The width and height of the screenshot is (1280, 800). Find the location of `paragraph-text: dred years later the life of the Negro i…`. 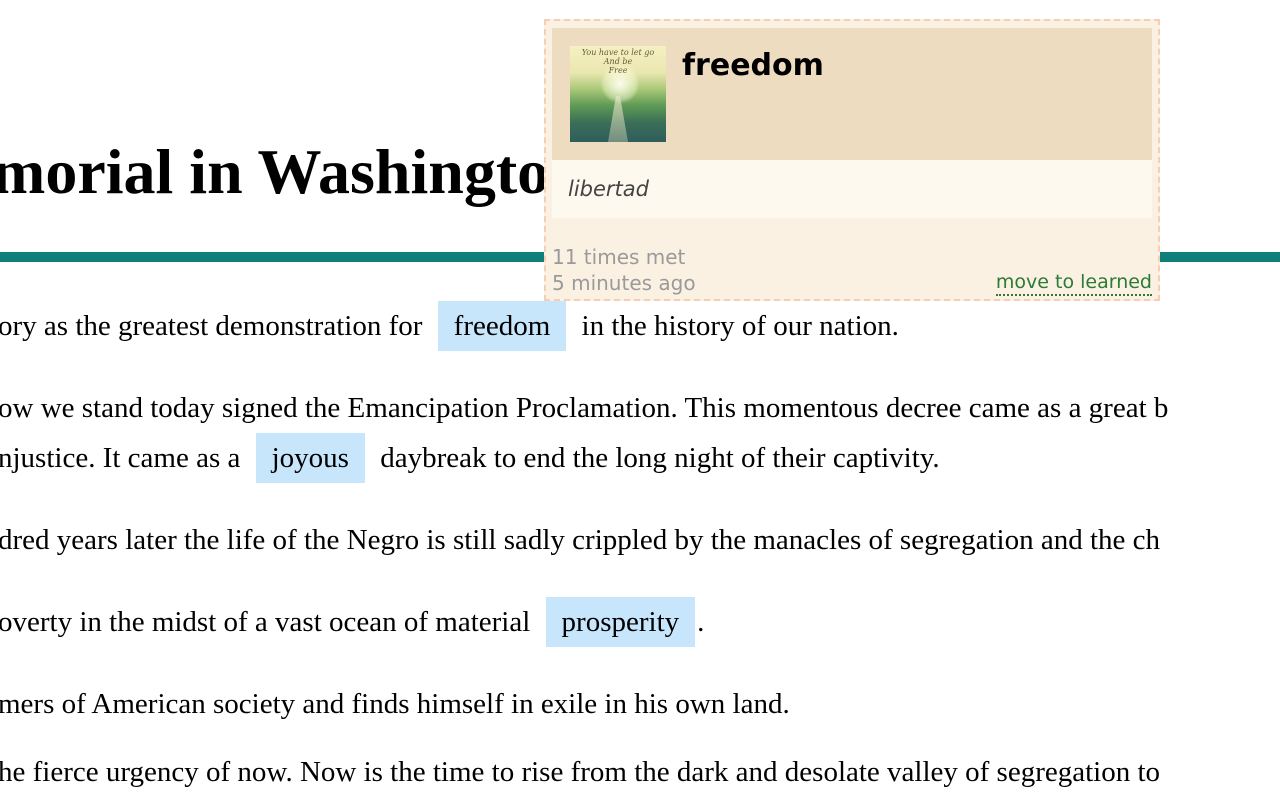

paragraph-text: dred years later the life of the Negro i… is located at coordinates (580, 540).